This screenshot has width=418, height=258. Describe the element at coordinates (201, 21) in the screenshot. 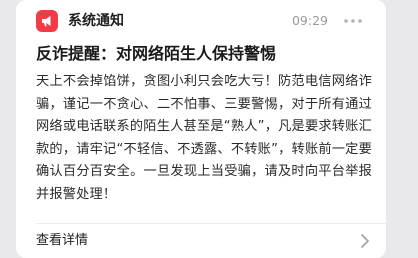

I see `notification-header: 系统通知 09:29` at that location.